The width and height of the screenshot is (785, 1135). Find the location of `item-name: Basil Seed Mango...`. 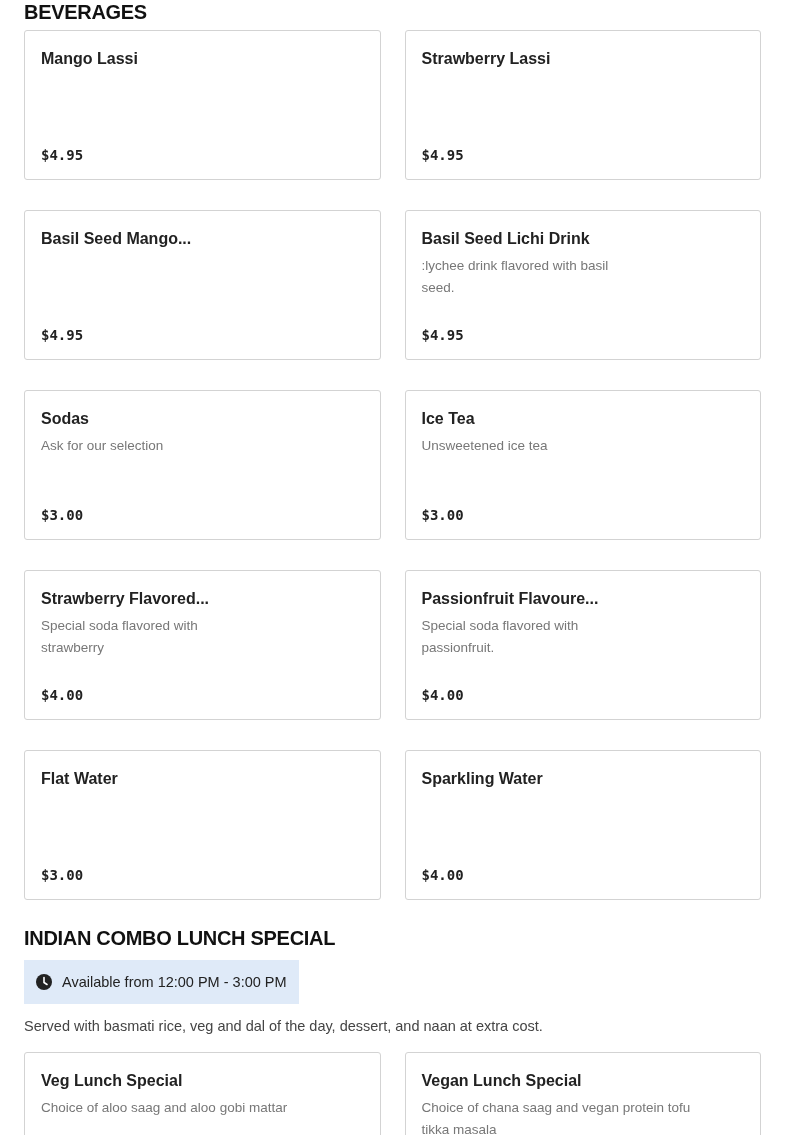

item-name: Basil Seed Mango... is located at coordinates (117, 239).